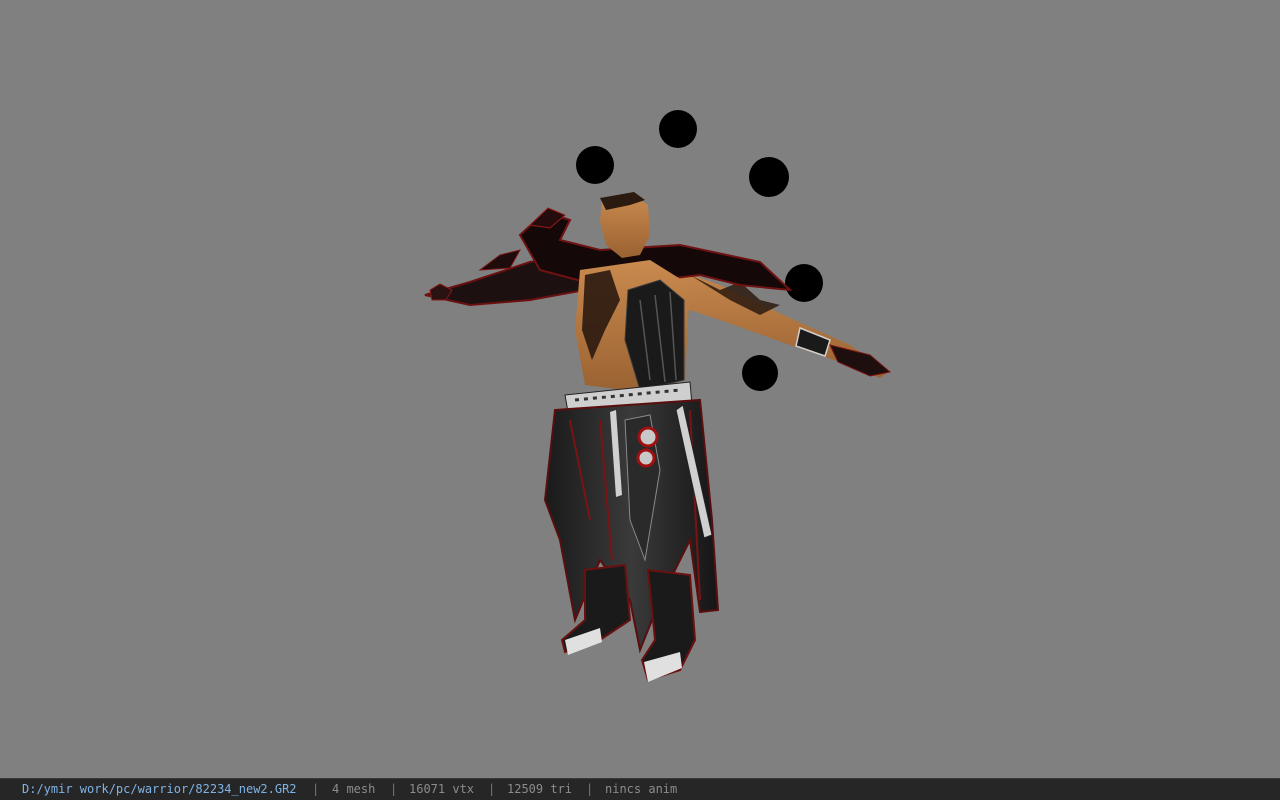 The width and height of the screenshot is (1280, 800). I want to click on triangle-count: 12509 tri, so click(540, 789).